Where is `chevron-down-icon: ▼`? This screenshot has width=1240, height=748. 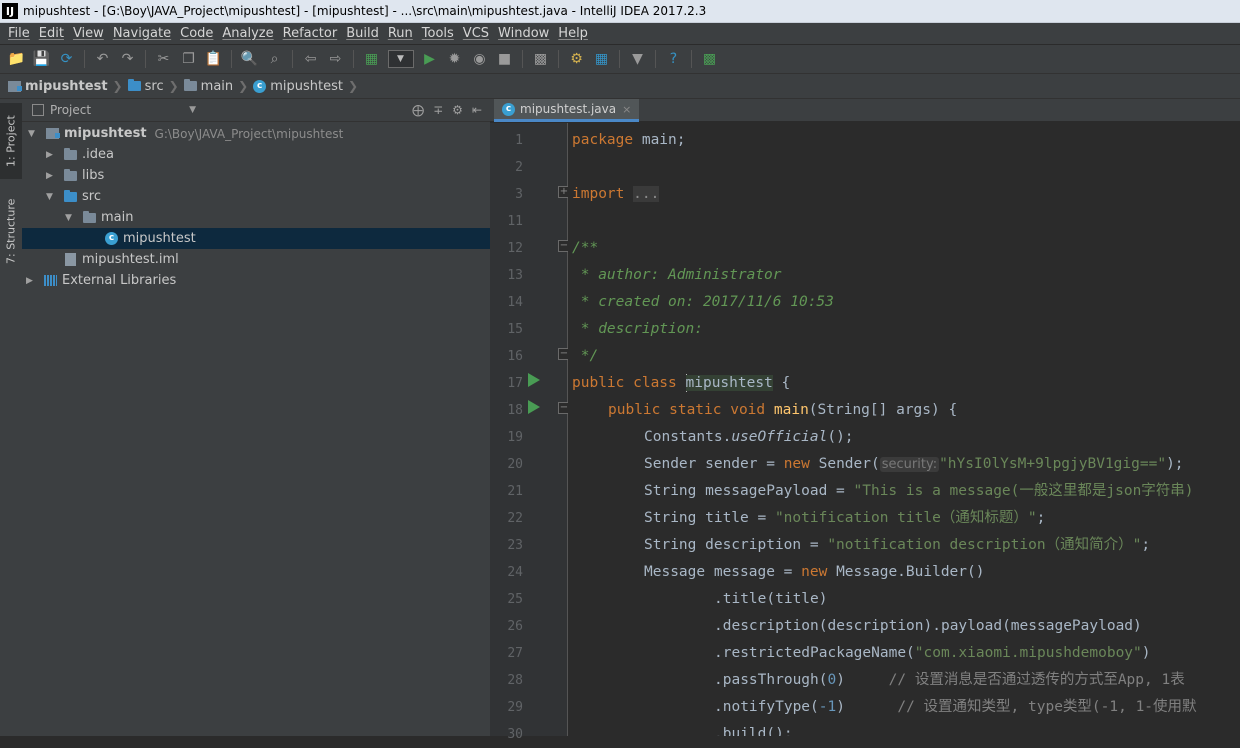
chevron-down-icon: ▼ is located at coordinates (192, 110).